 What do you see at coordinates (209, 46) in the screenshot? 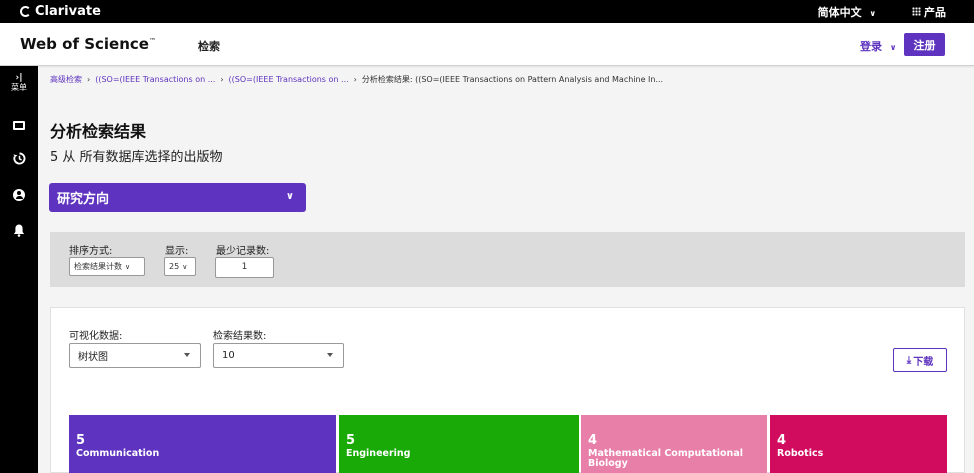
I see `nav-search-link: 检索` at bounding box center [209, 46].